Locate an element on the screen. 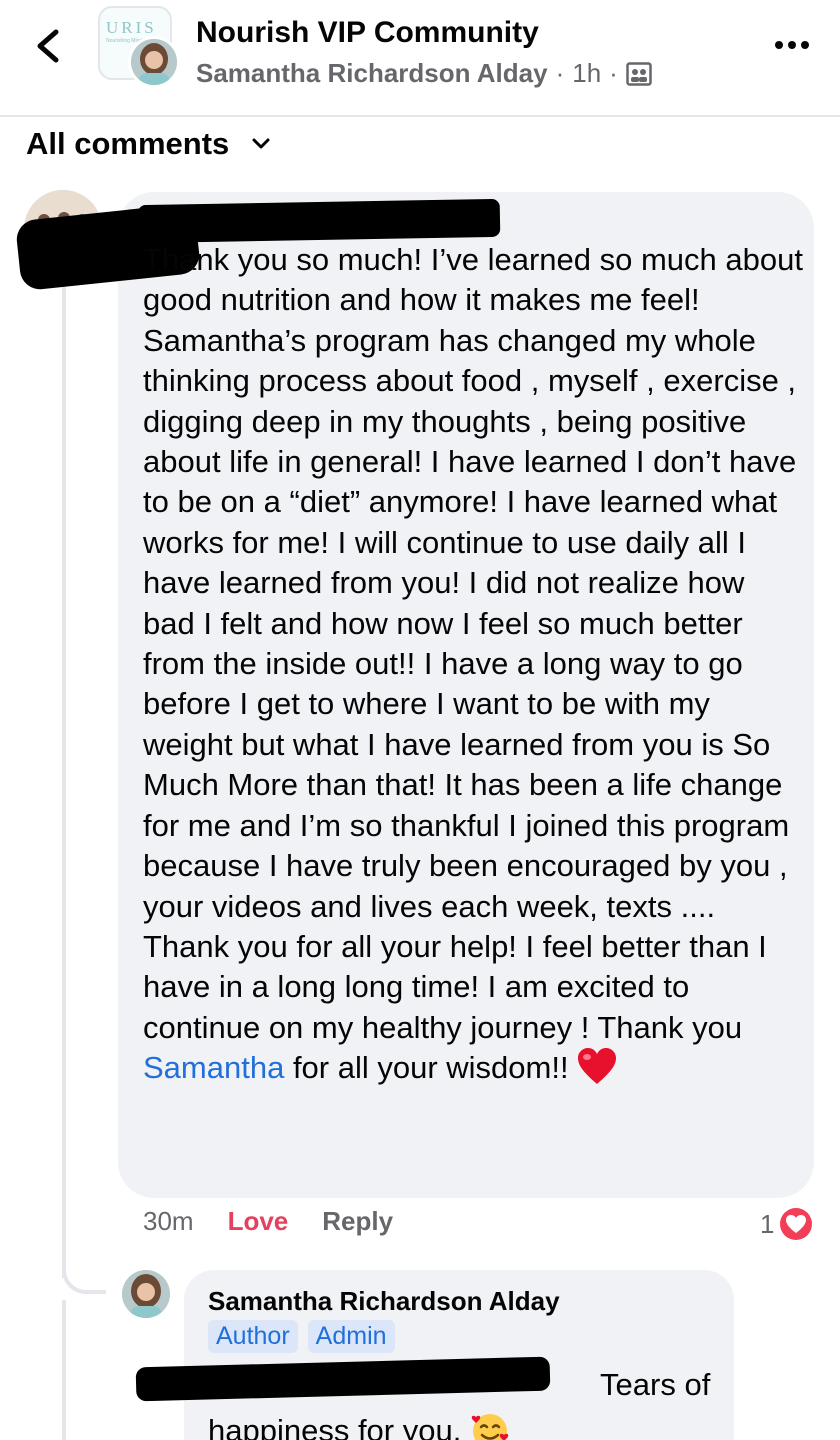  thread-connector is located at coordinates (84, 1267).